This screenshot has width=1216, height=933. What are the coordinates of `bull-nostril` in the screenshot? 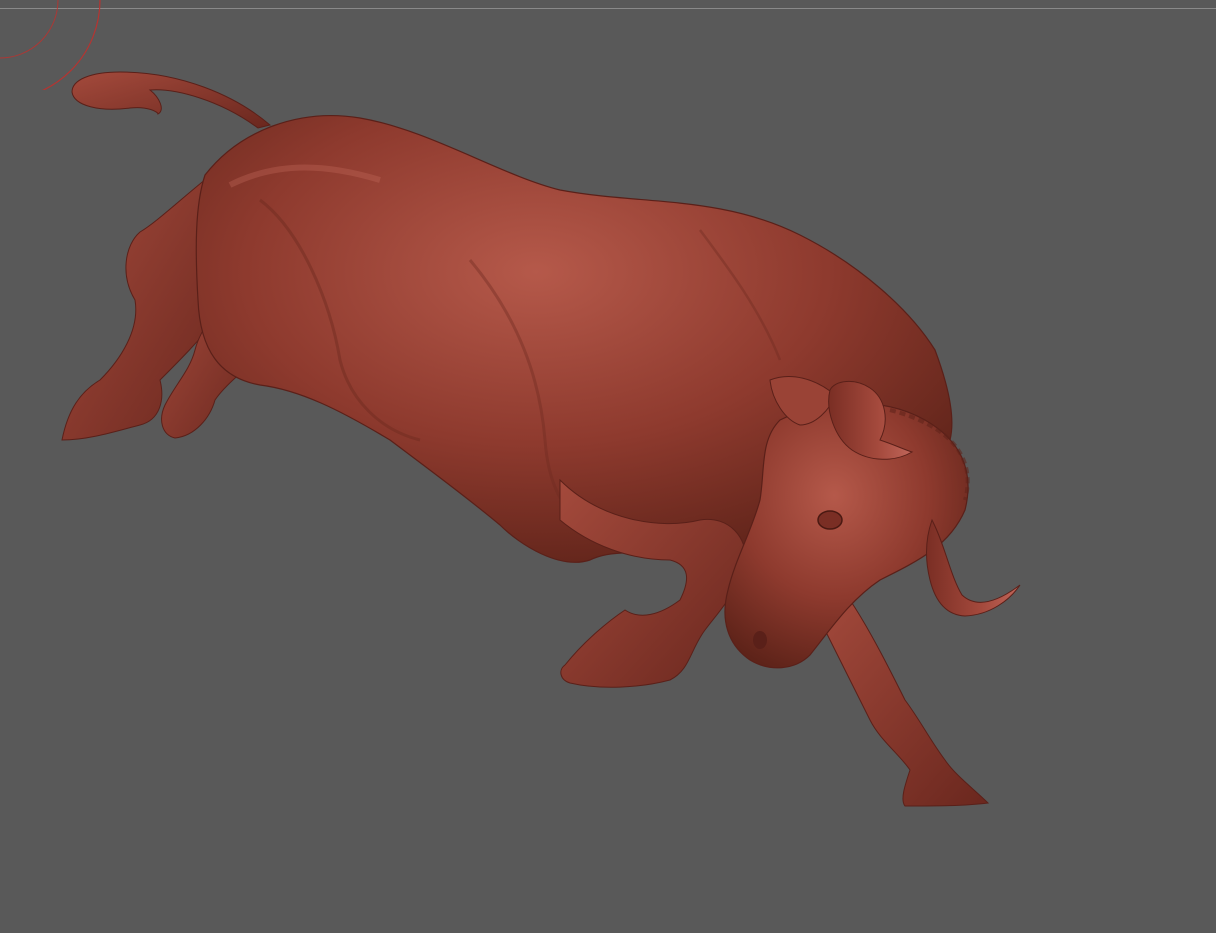 It's located at (760, 640).